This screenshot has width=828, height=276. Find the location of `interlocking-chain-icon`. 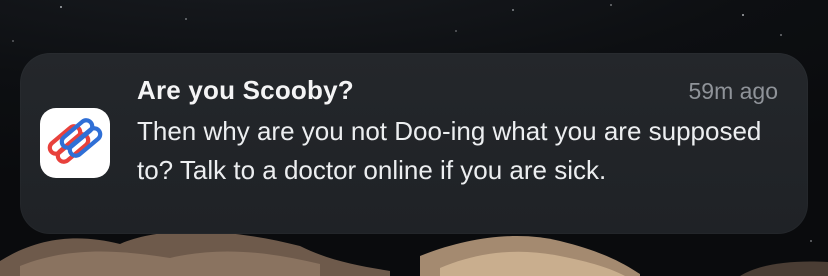

interlocking-chain-icon is located at coordinates (75, 141).